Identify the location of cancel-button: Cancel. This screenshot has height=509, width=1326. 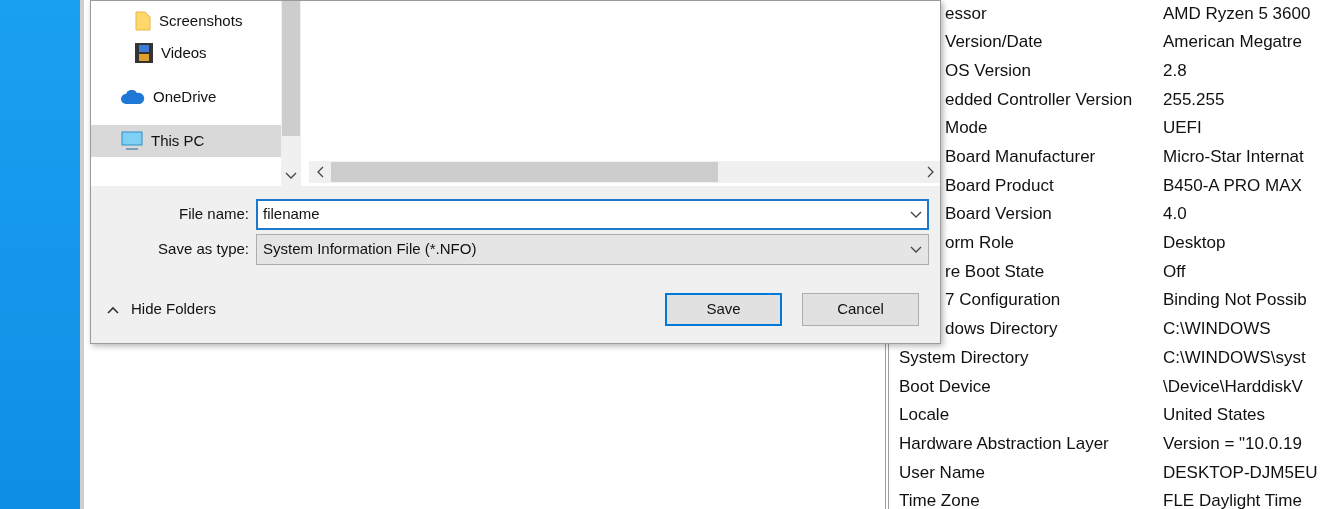
(860, 309).